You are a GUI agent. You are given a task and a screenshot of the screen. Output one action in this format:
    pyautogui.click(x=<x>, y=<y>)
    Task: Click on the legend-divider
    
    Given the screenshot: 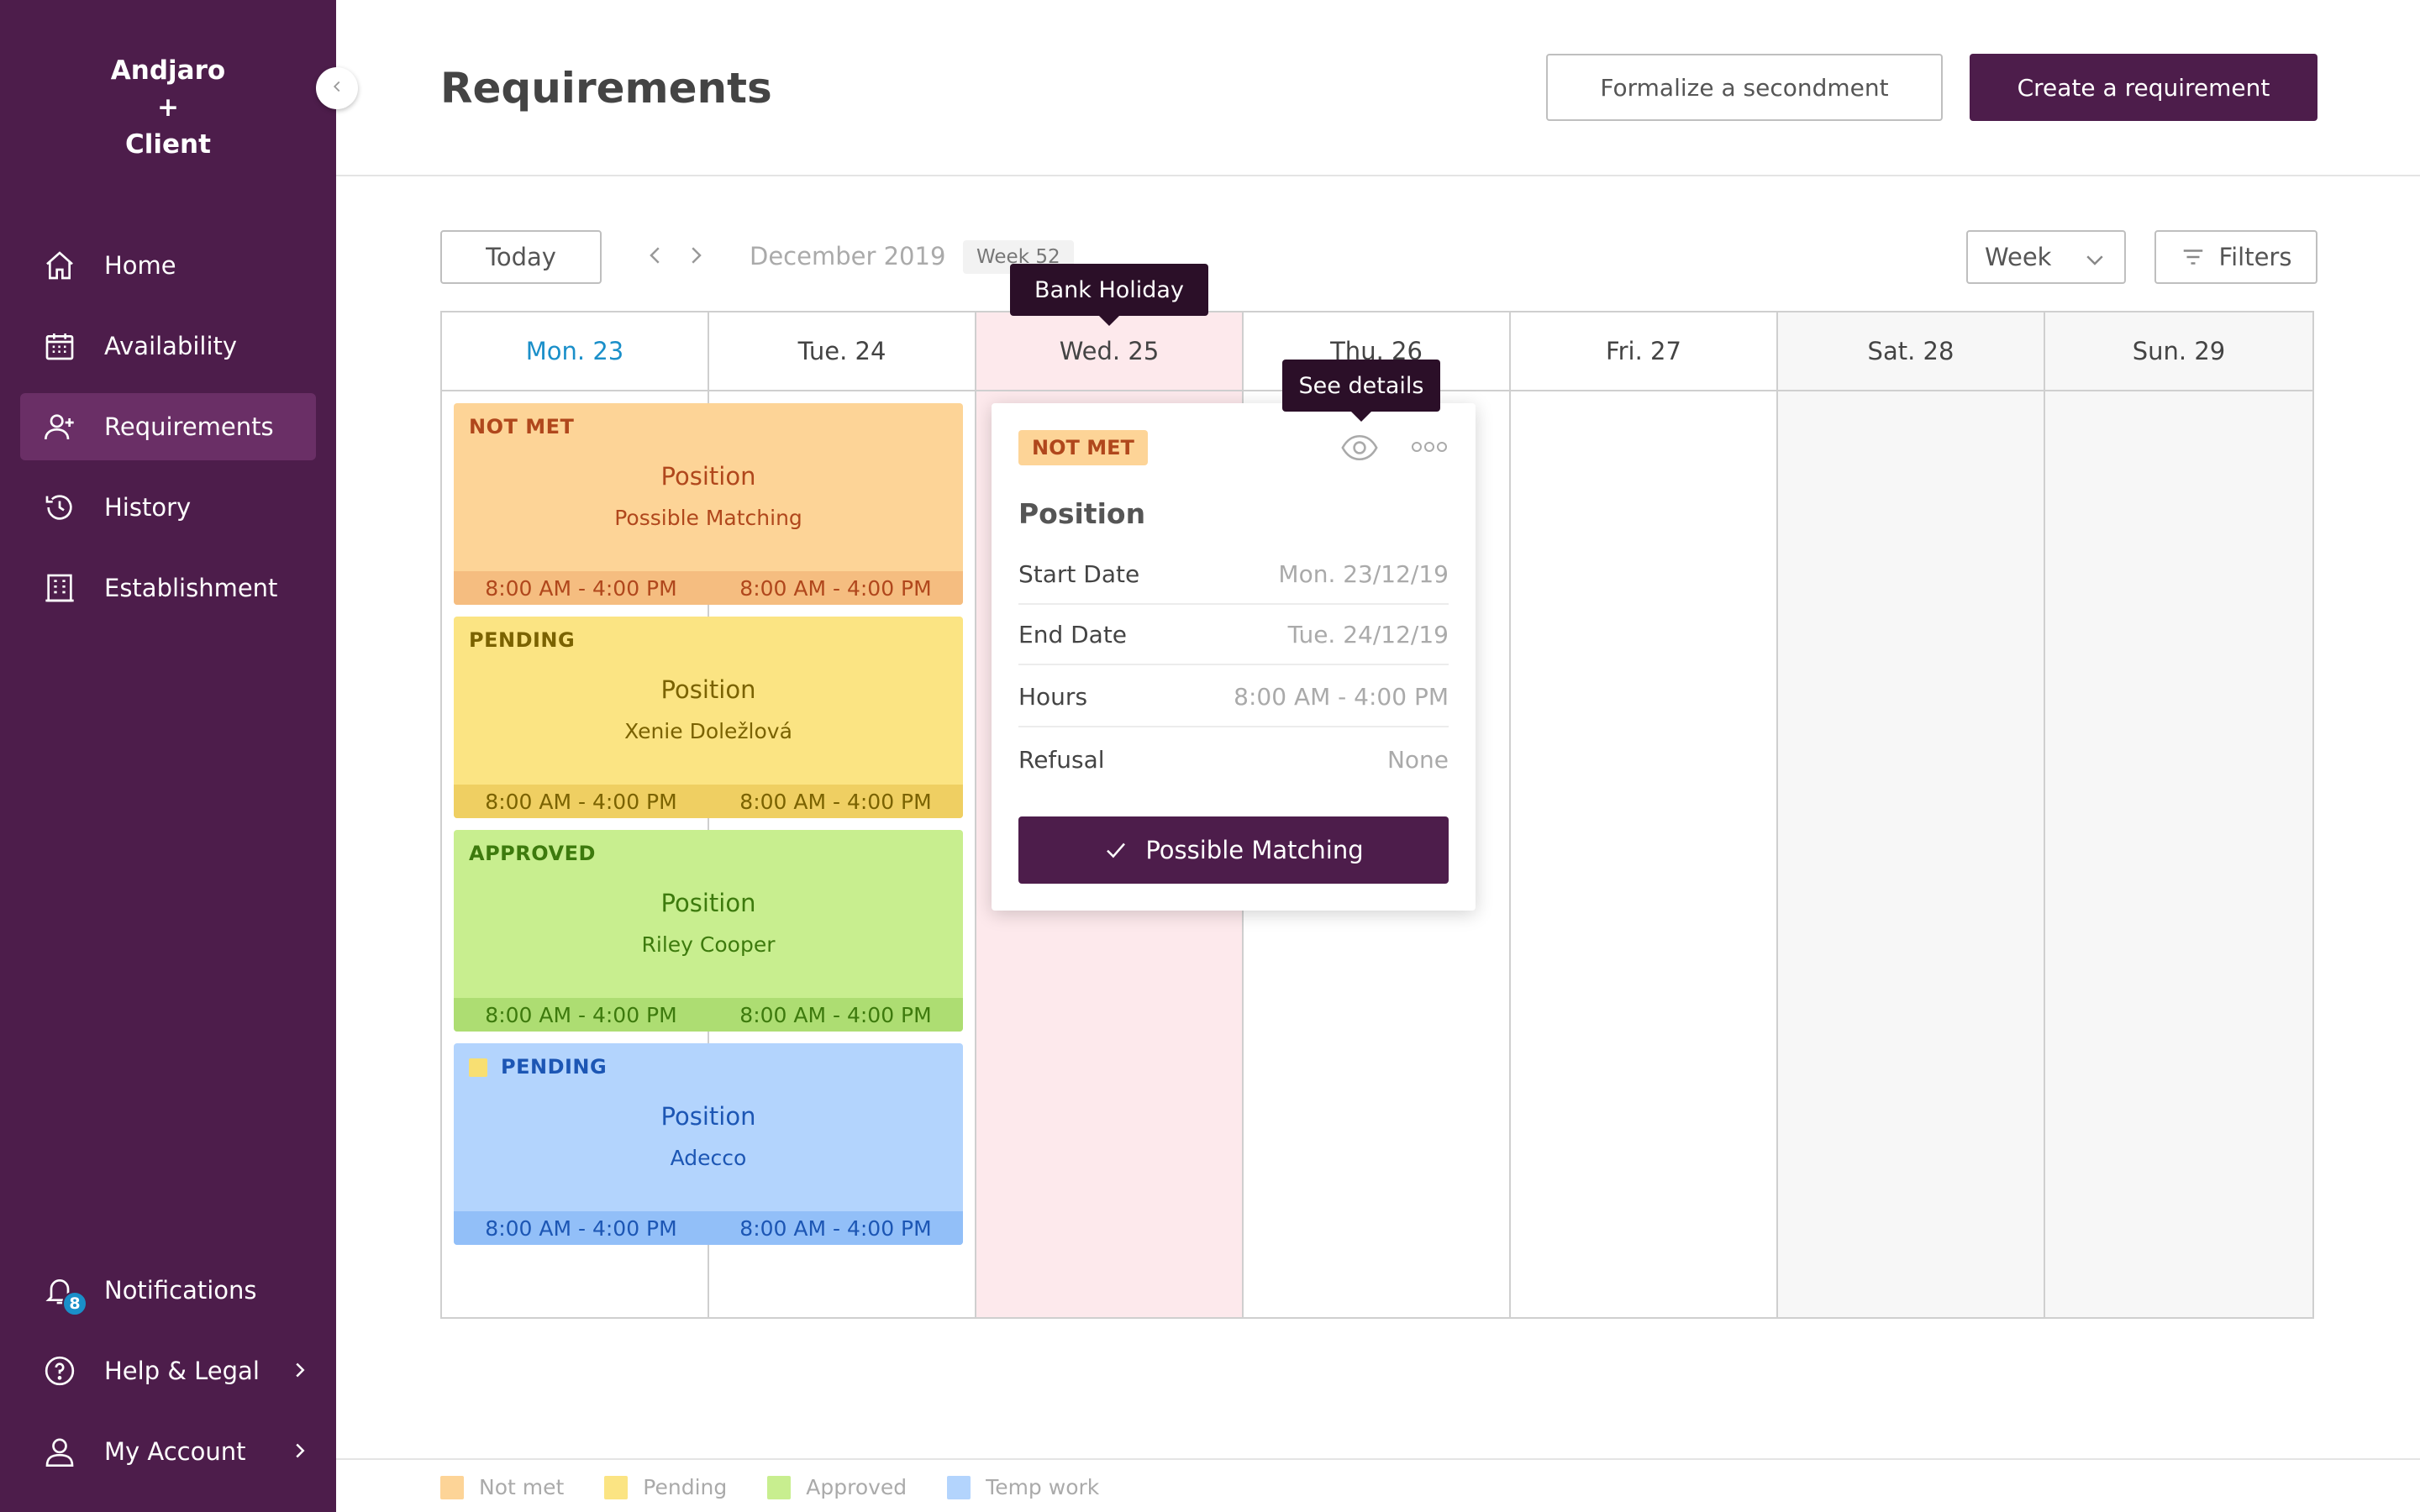 What is the action you would take?
    pyautogui.click(x=1378, y=1459)
    